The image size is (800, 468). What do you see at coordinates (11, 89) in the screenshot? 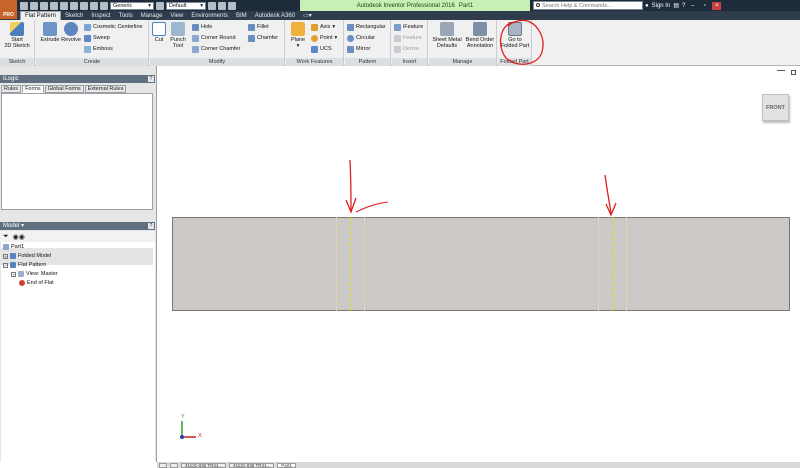
I see `tab-rules: Rules` at bounding box center [11, 89].